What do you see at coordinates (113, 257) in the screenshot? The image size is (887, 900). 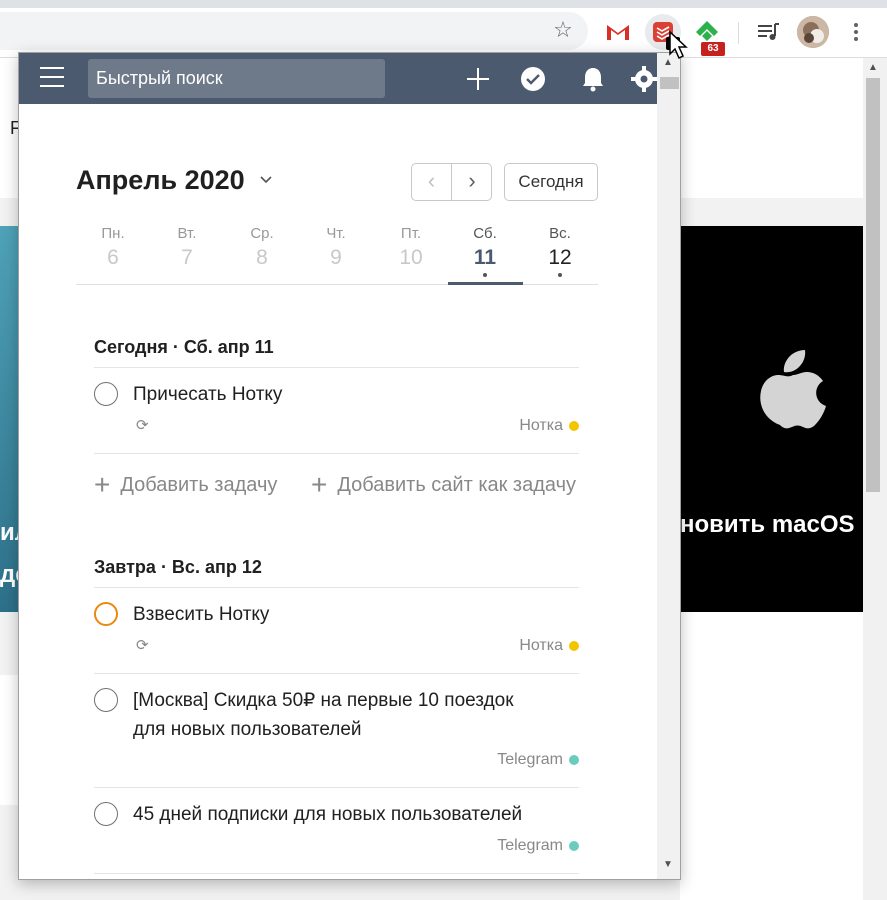 I see `day-date: 6` at bounding box center [113, 257].